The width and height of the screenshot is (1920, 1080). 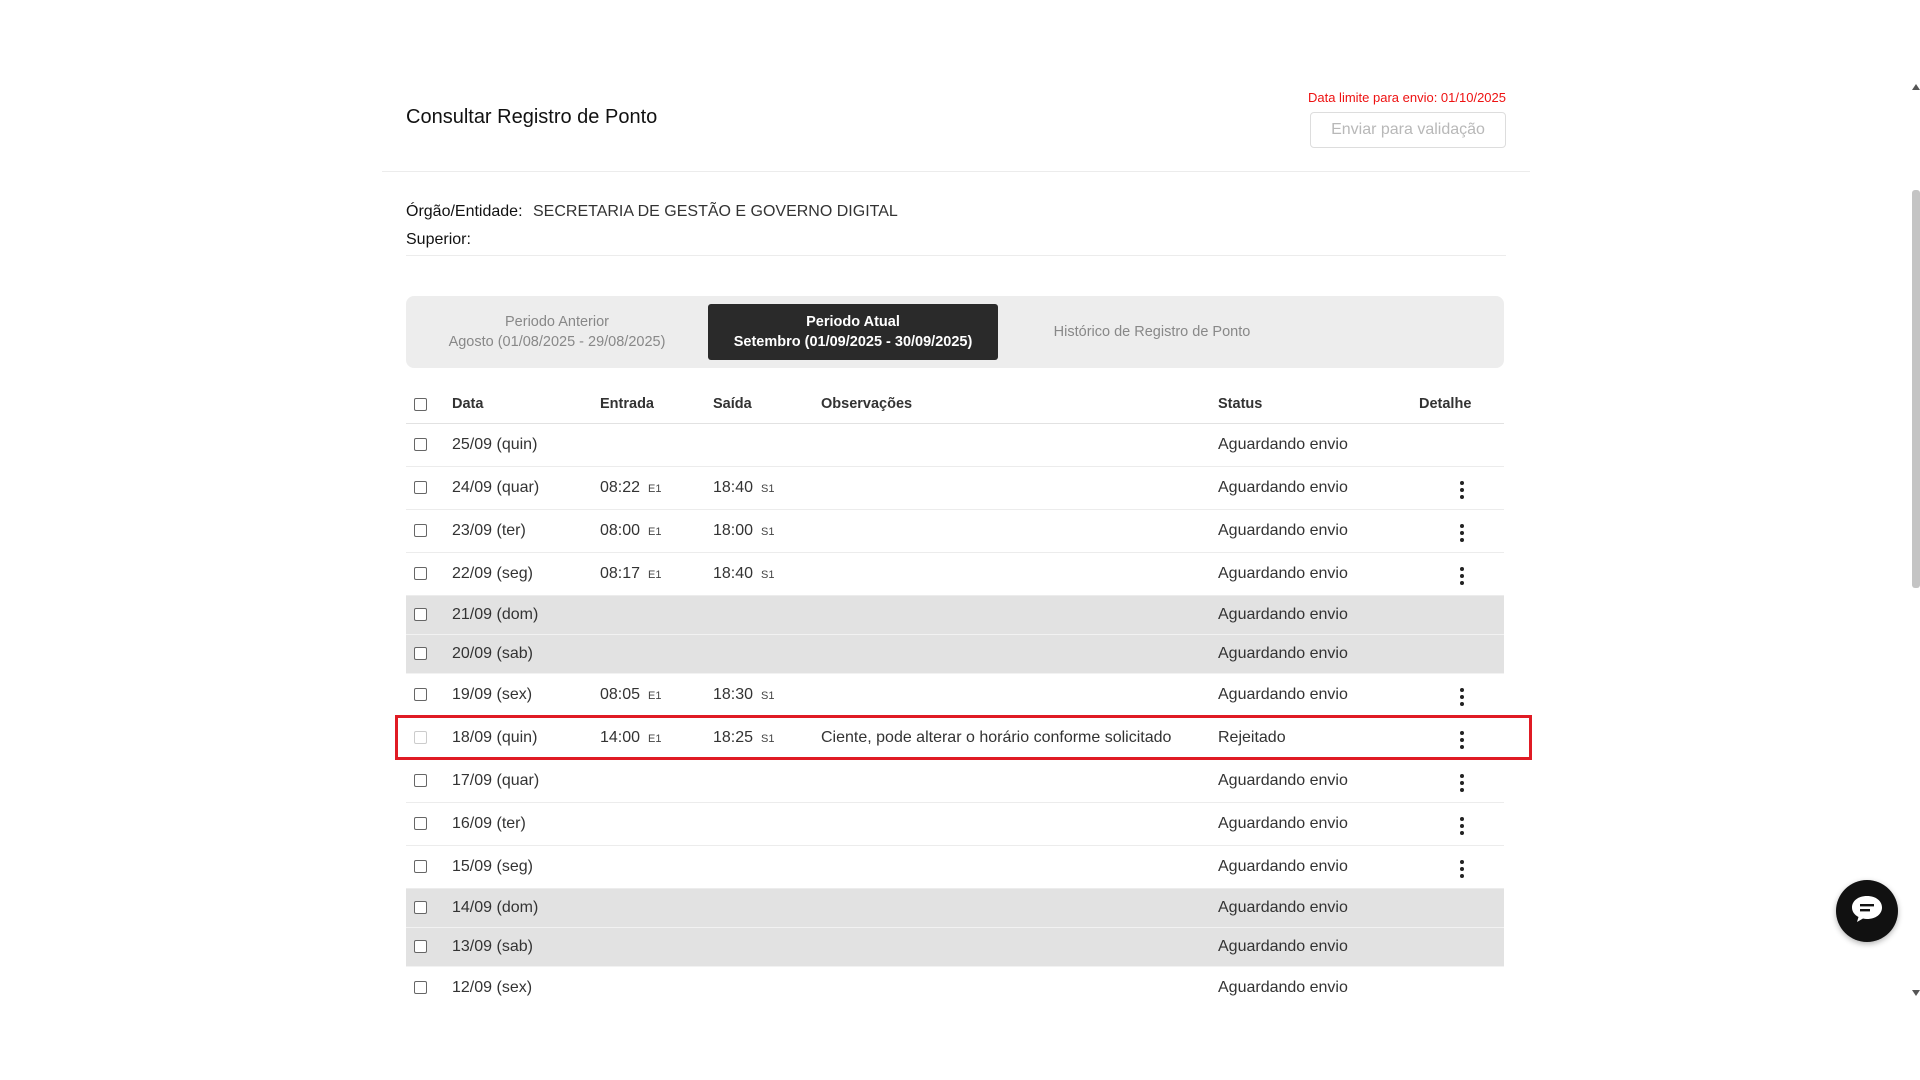 I want to click on table-row: 15/09 (seg) Aguardando envio, so click(x=955, y=867).